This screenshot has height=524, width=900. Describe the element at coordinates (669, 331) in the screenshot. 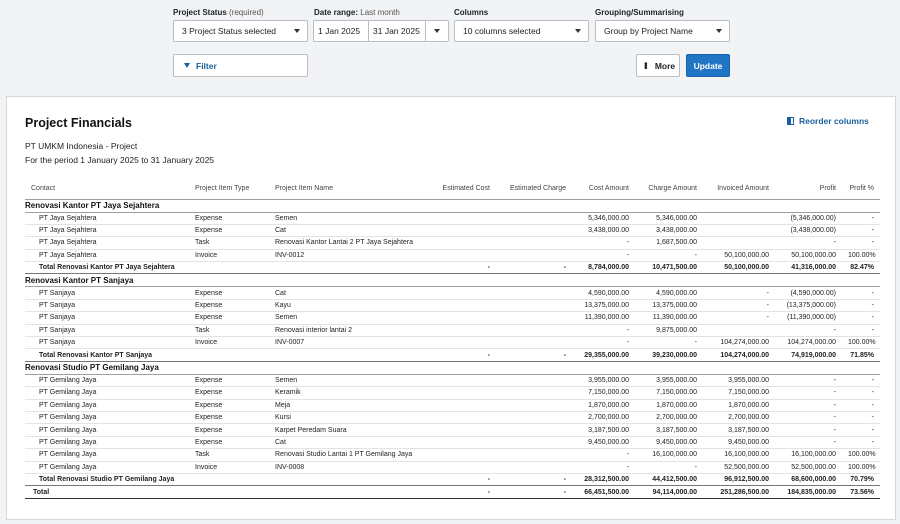

I see `table-cell: 9,875,000.00` at that location.